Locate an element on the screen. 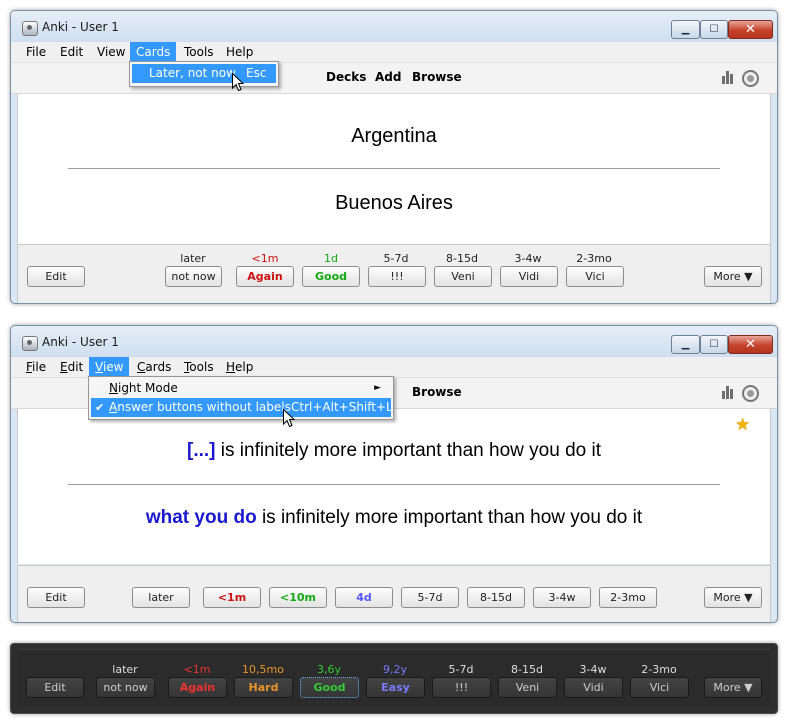 The image size is (788, 722). toolbar-decks: Decks is located at coordinates (346, 77).